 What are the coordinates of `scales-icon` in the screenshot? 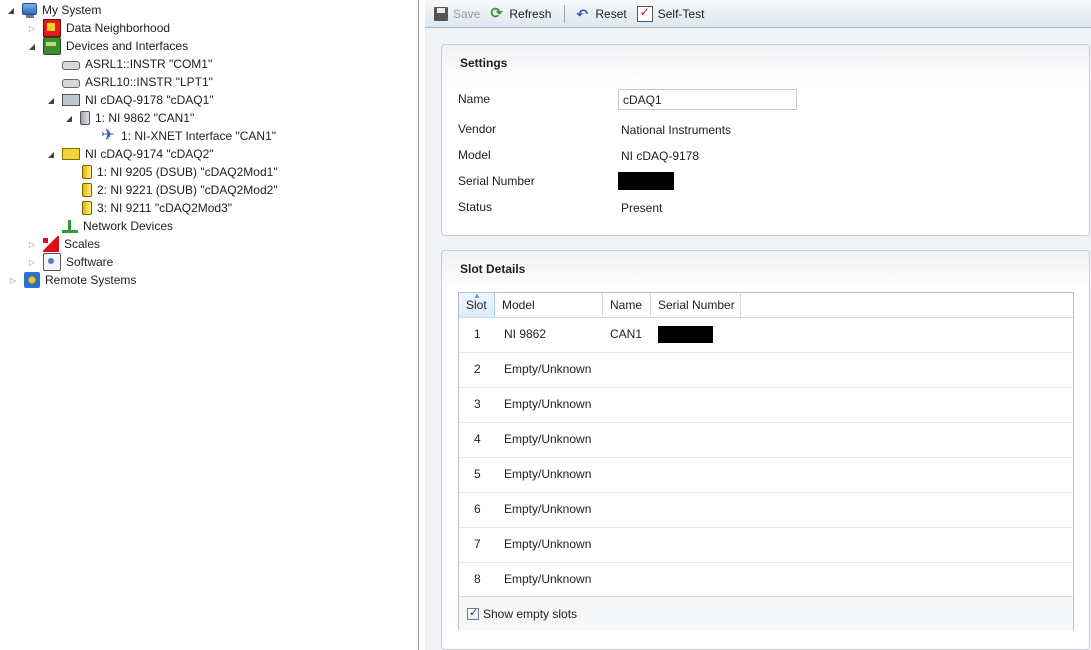 It's located at (51, 244).